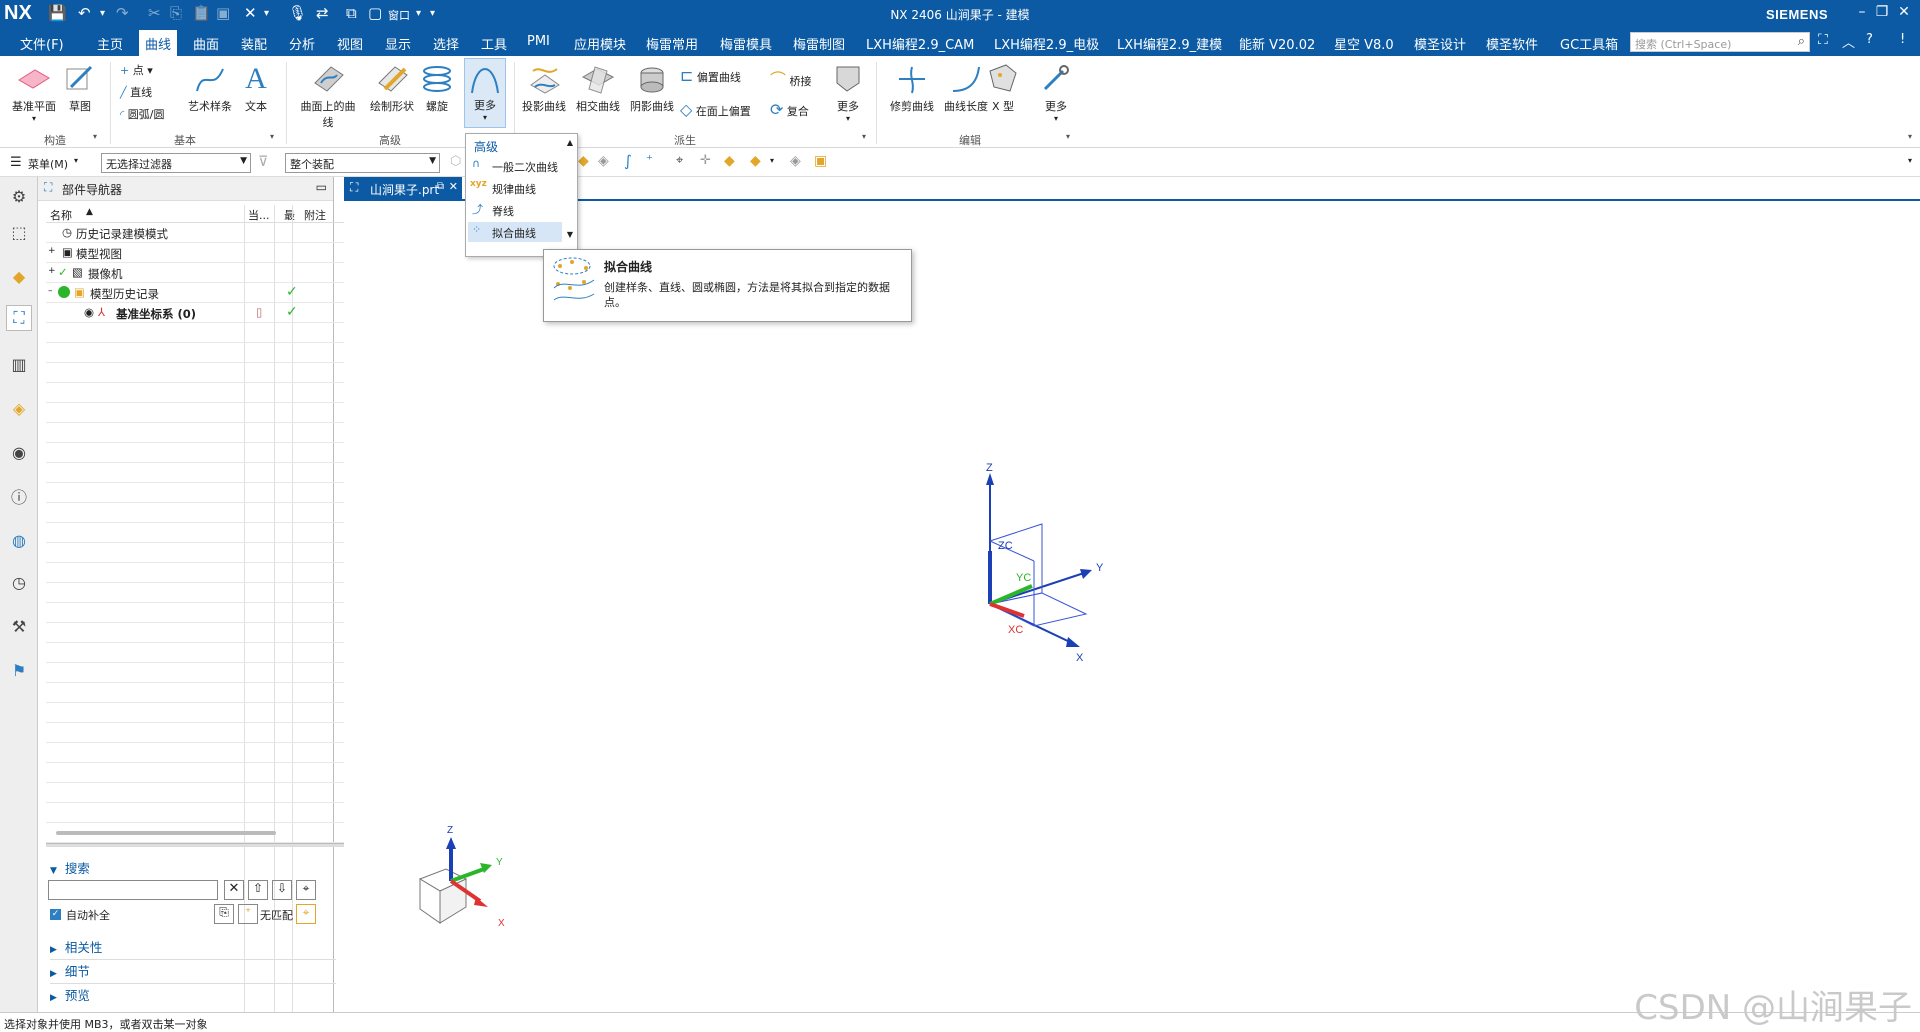 The height and width of the screenshot is (1032, 1920). I want to click on toolbar-options-icon: ▾, so click(1910, 160).